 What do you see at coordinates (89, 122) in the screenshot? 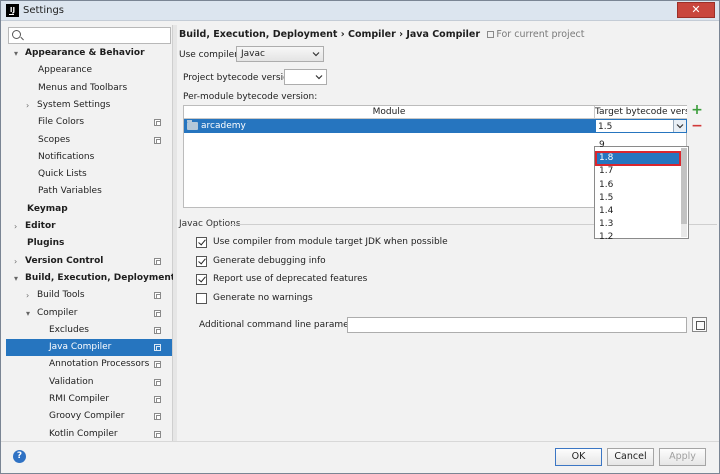
I see `sidebar-item-file-colors: File Colors` at bounding box center [89, 122].